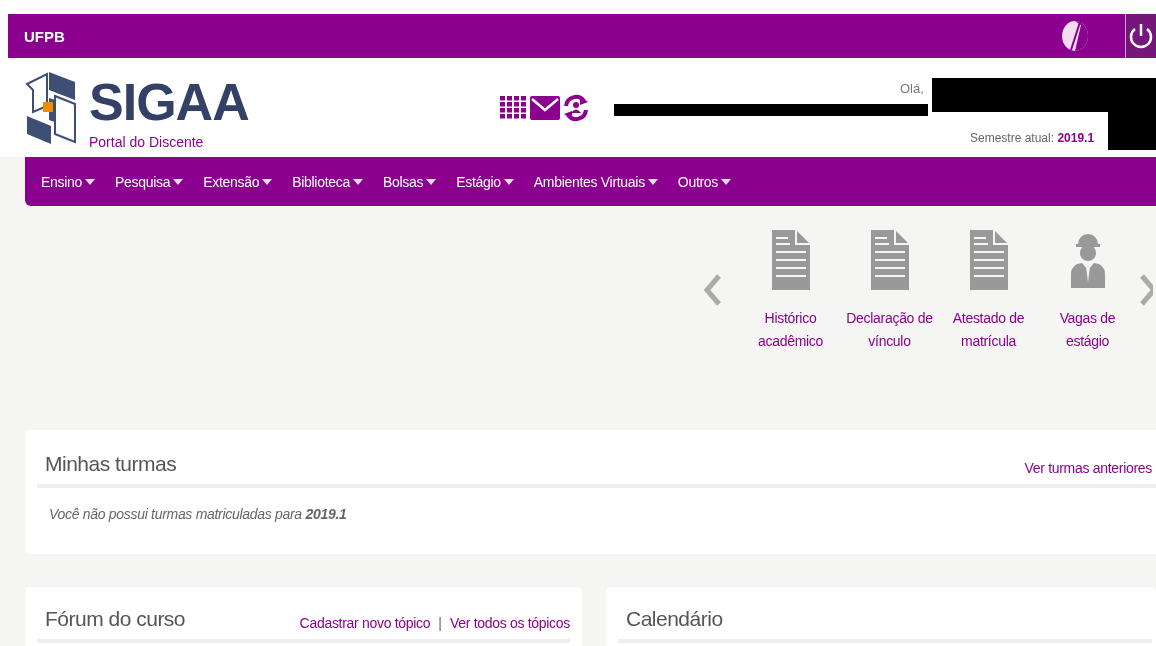 This screenshot has width=1156, height=646. What do you see at coordinates (674, 619) in the screenshot?
I see `card-title: Calendário` at bounding box center [674, 619].